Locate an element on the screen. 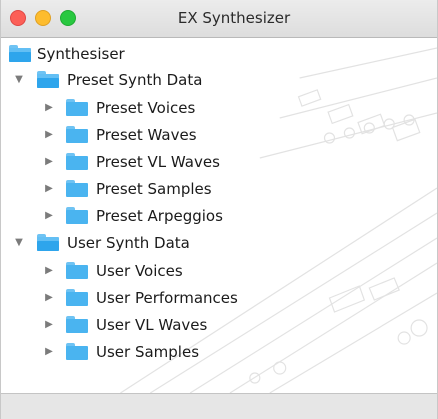 This screenshot has height=419, width=438. tree-group-label: User Synth Data is located at coordinates (128, 242).